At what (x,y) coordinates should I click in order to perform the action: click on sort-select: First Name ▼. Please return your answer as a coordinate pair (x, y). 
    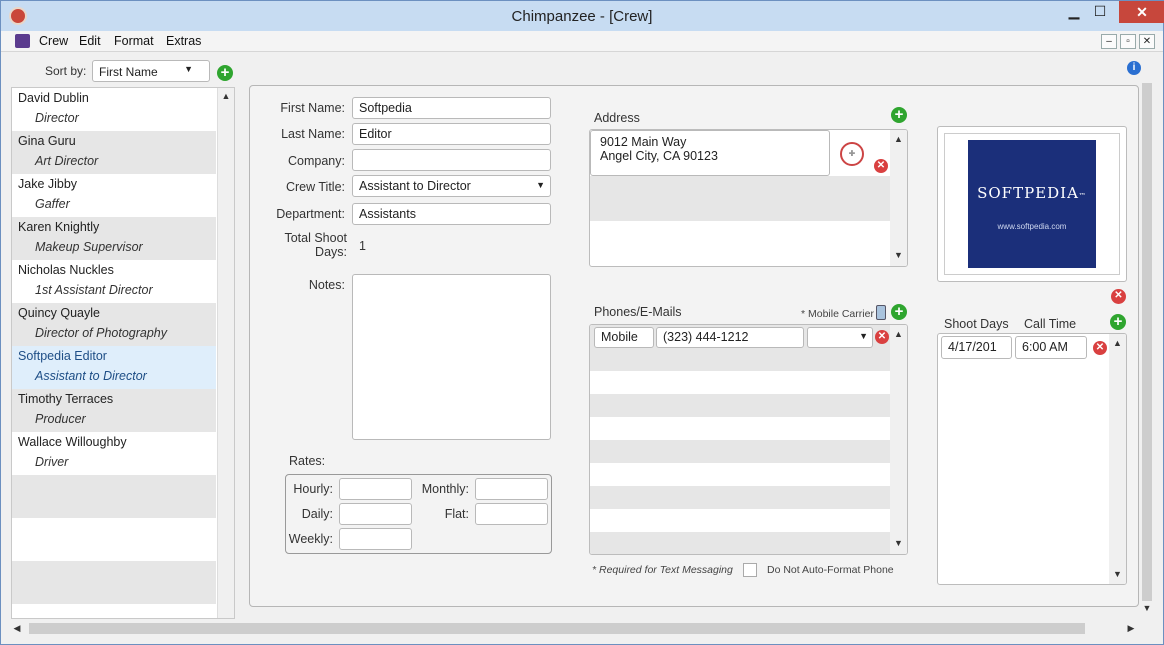
    Looking at the image, I should click on (151, 71).